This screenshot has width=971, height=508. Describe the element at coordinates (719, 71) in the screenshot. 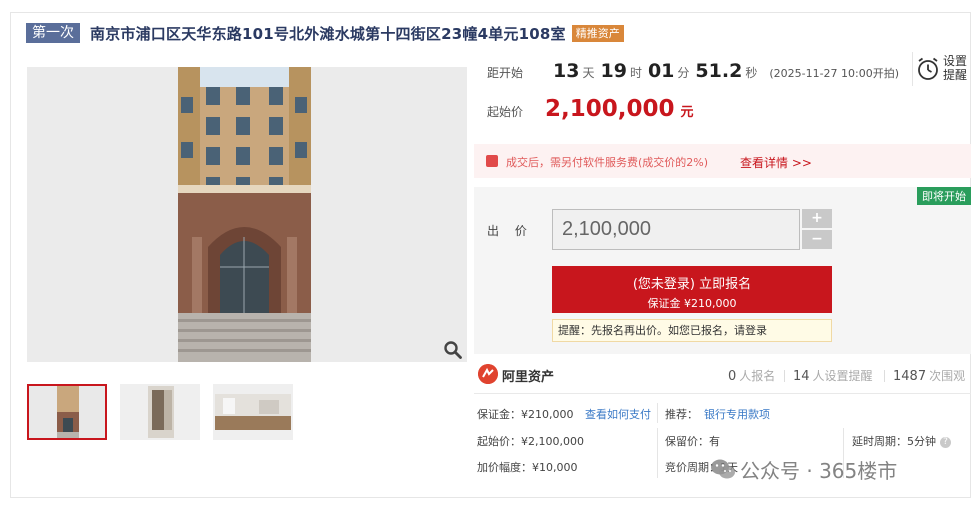

I see `countdown-seconds: 51.2` at that location.